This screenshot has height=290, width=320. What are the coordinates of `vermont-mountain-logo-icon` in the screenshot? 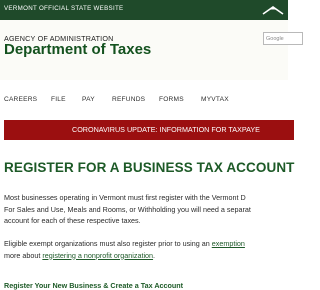 It's located at (273, 10).